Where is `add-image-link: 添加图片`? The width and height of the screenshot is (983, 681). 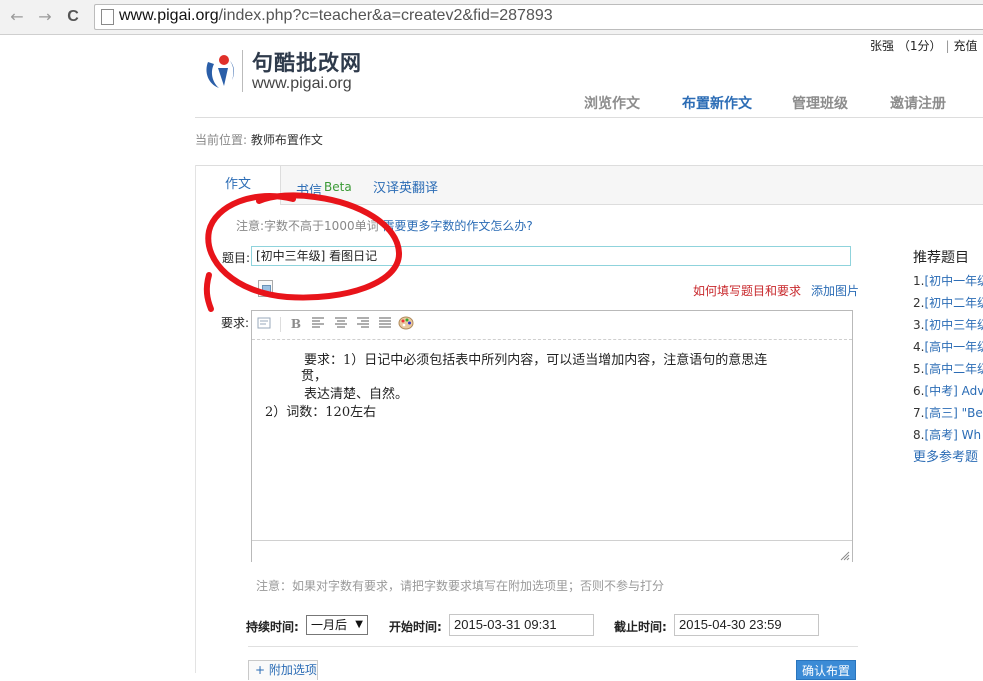 add-image-link: 添加图片 is located at coordinates (835, 290).